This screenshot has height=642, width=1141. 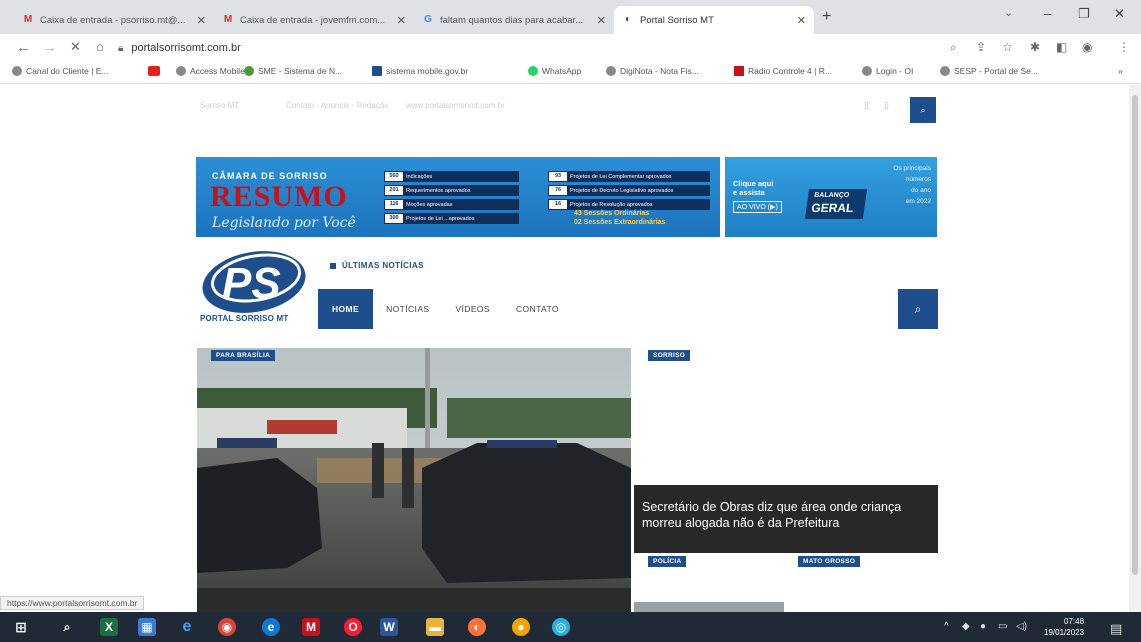 I want to click on tray-app-icon: ◆, so click(x=966, y=626).